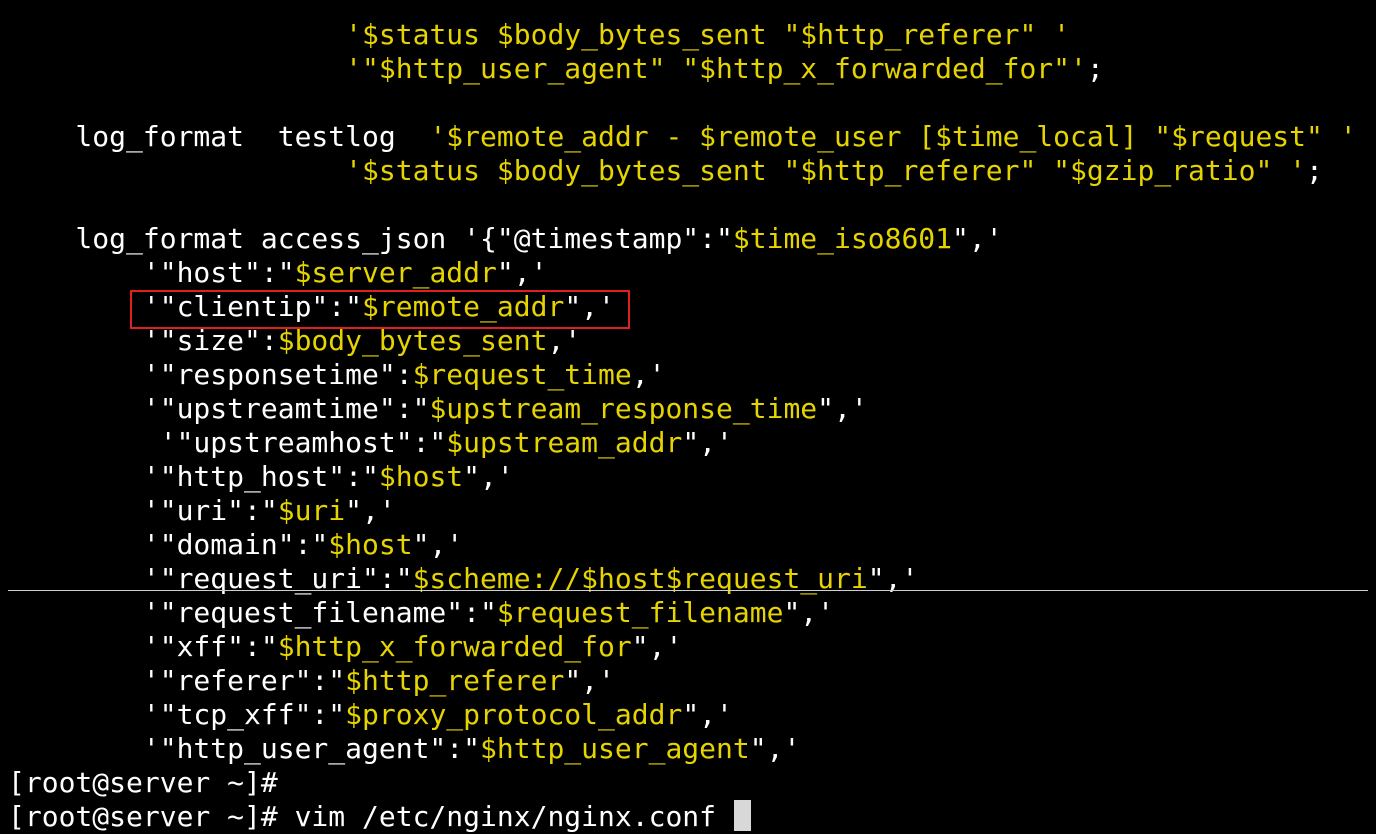 Image resolution: width=1376 pixels, height=834 pixels. What do you see at coordinates (514, 714) in the screenshot?
I see `string-token: $proxy_protocol_addr` at bounding box center [514, 714].